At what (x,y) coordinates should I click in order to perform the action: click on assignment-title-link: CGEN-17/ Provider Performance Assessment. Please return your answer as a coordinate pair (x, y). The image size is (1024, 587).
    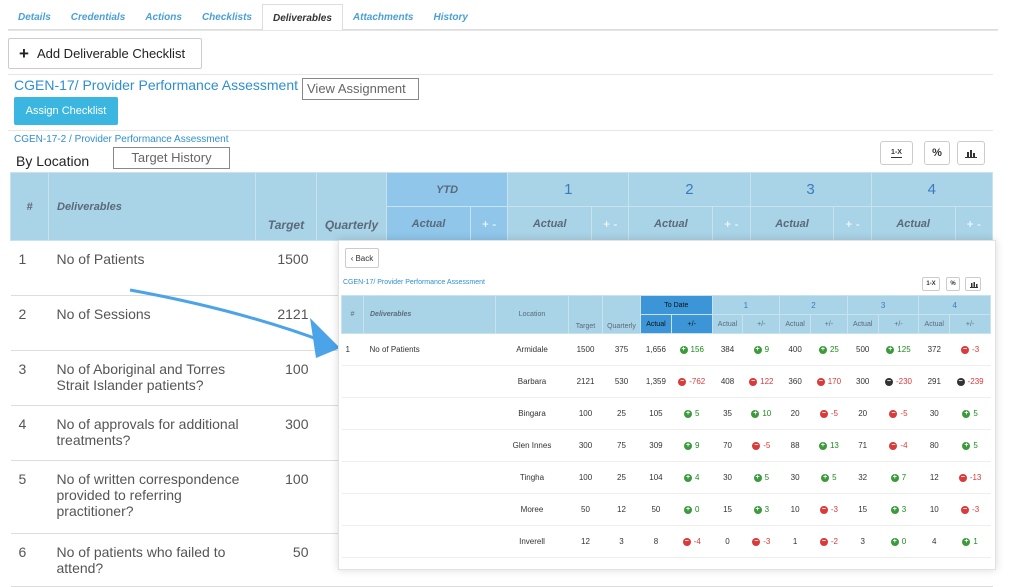
    Looking at the image, I should click on (156, 85).